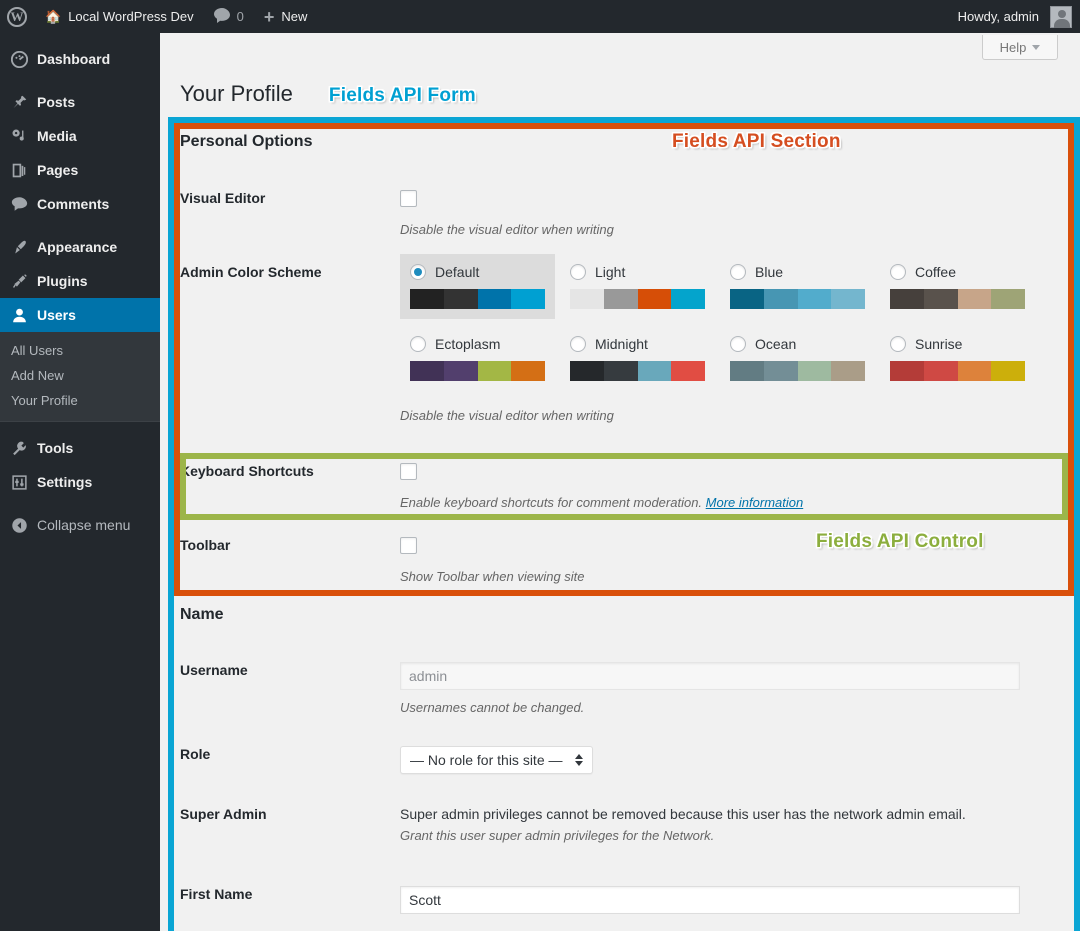 This screenshot has width=1080, height=931. What do you see at coordinates (65, 482) in the screenshot?
I see `sidebar-item-label: Settings` at bounding box center [65, 482].